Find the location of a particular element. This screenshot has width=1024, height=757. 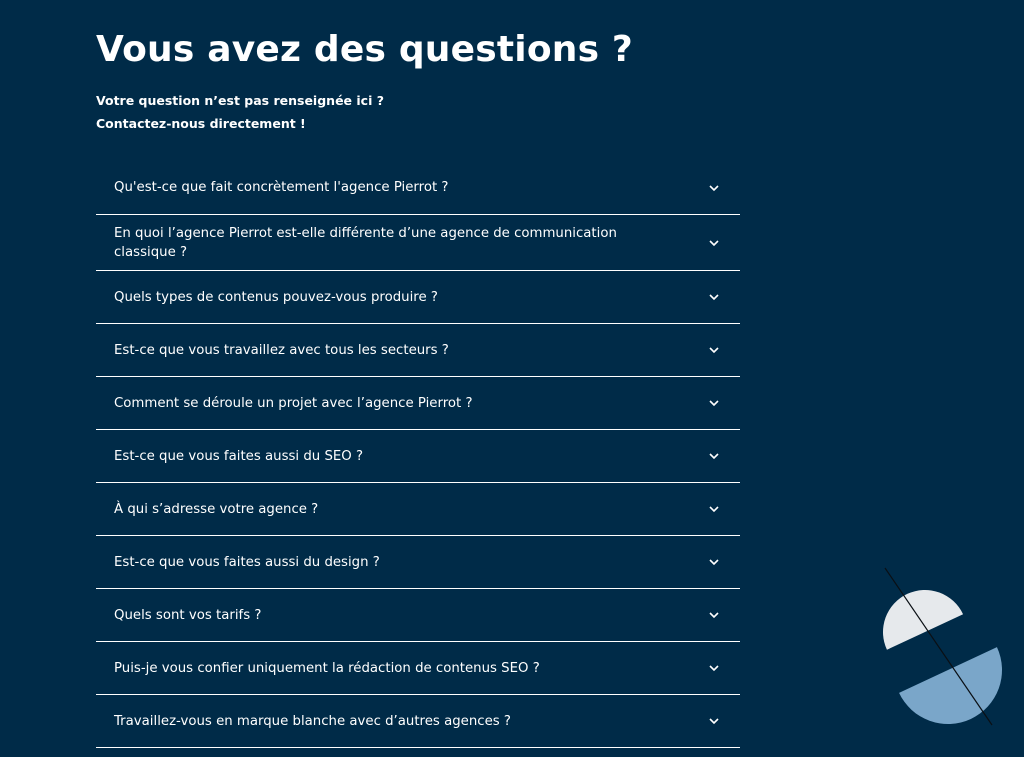

faq-question: Est-ce que vous faites aussi du SEO ? is located at coordinates (239, 456).